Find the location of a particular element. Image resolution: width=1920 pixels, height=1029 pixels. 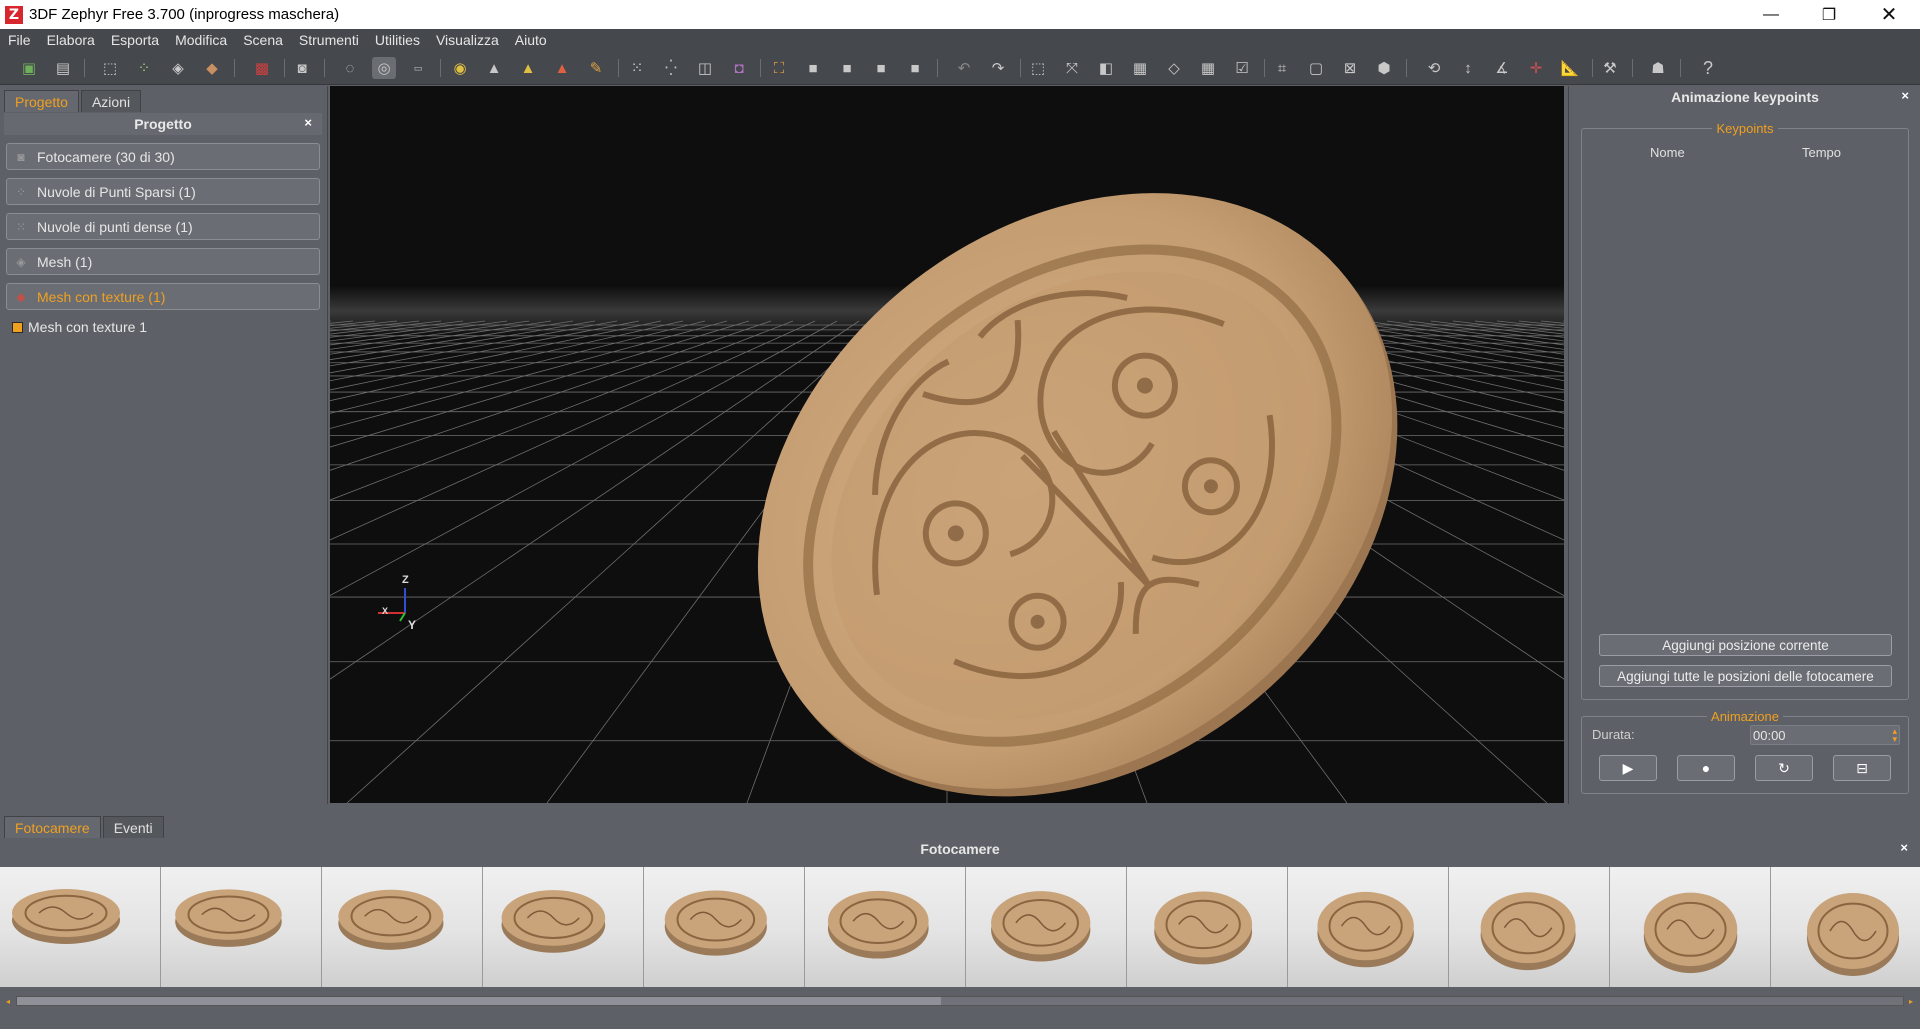

column-nome: Nome is located at coordinates (1667, 152).